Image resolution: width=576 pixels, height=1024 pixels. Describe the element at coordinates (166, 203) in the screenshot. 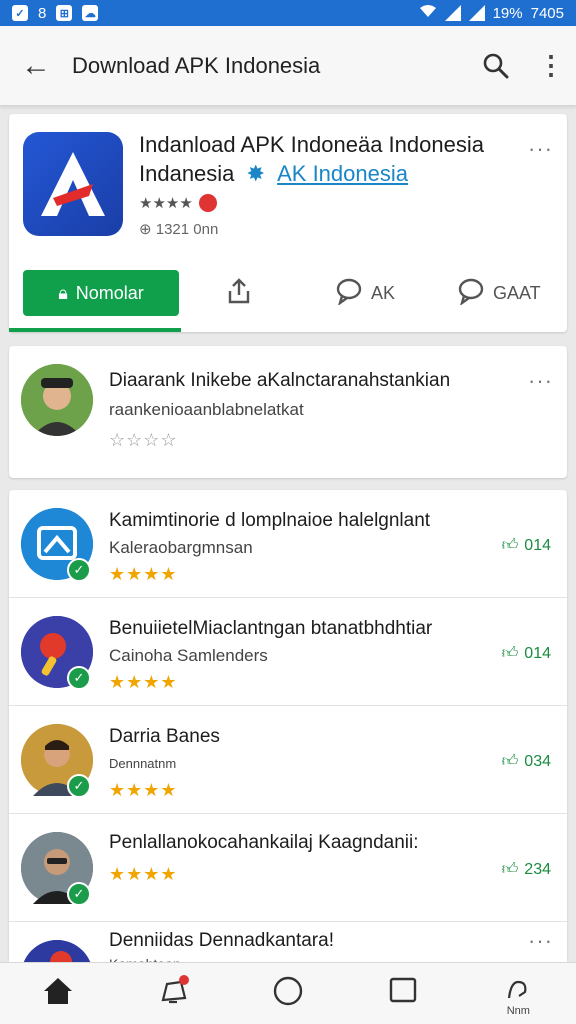

I see `rating-stars: ★★★★` at that location.